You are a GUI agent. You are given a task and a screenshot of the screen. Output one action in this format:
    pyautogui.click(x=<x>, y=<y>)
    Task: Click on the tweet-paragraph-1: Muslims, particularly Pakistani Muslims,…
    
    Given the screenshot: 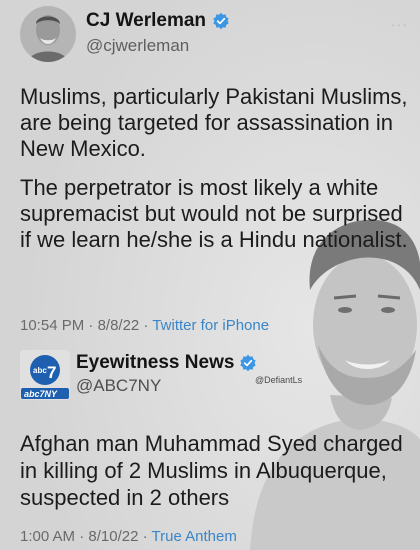 What is the action you would take?
    pyautogui.click(x=214, y=122)
    